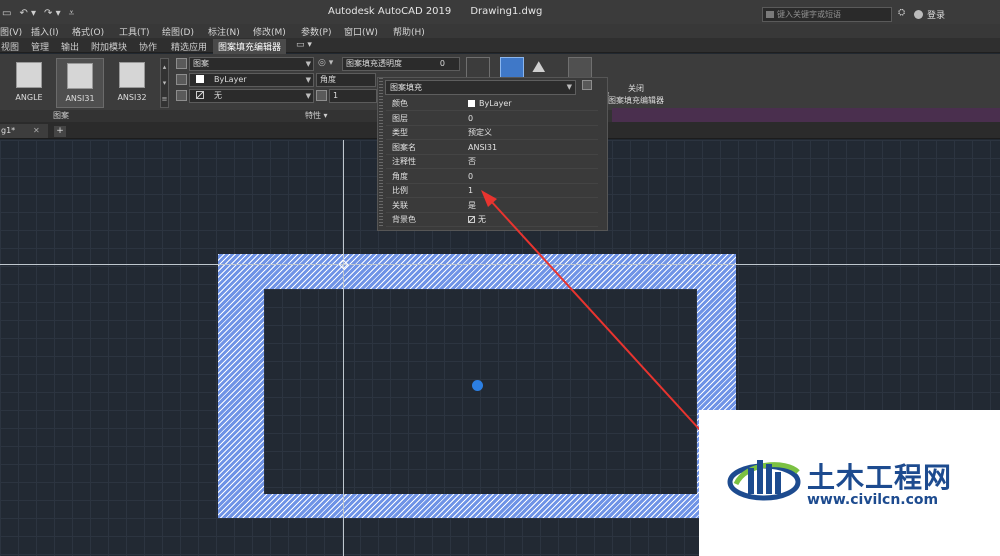 This screenshot has width=1000, height=556. I want to click on watermark-url: www.civilcn.com, so click(873, 500).